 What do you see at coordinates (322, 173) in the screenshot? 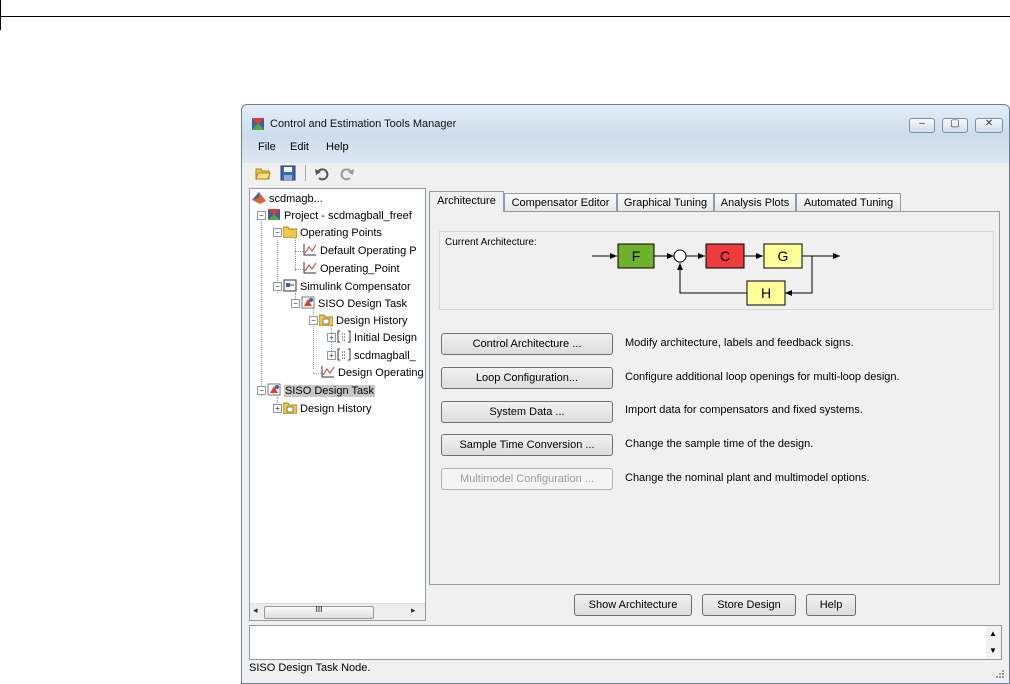
I see `undo-icon` at bounding box center [322, 173].